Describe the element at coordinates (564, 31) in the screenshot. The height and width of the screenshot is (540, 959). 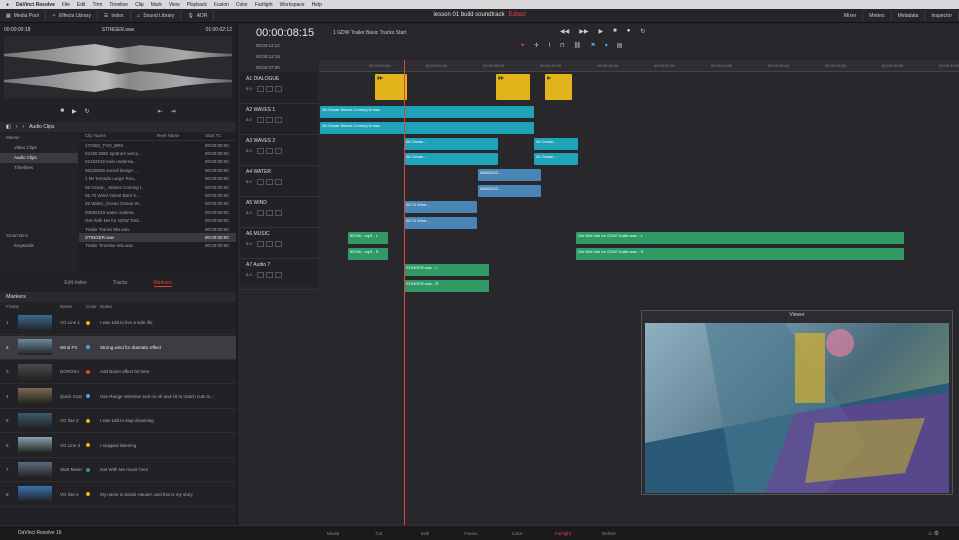
I see `rewind-icon: ◀◀` at that location.